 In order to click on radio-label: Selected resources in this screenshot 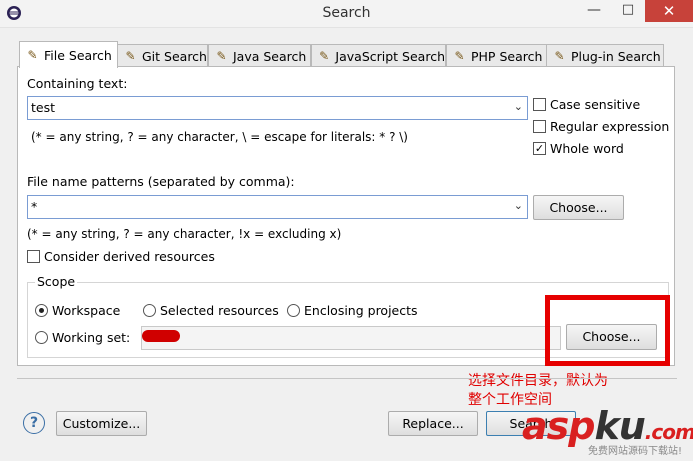, I will do `click(219, 310)`.